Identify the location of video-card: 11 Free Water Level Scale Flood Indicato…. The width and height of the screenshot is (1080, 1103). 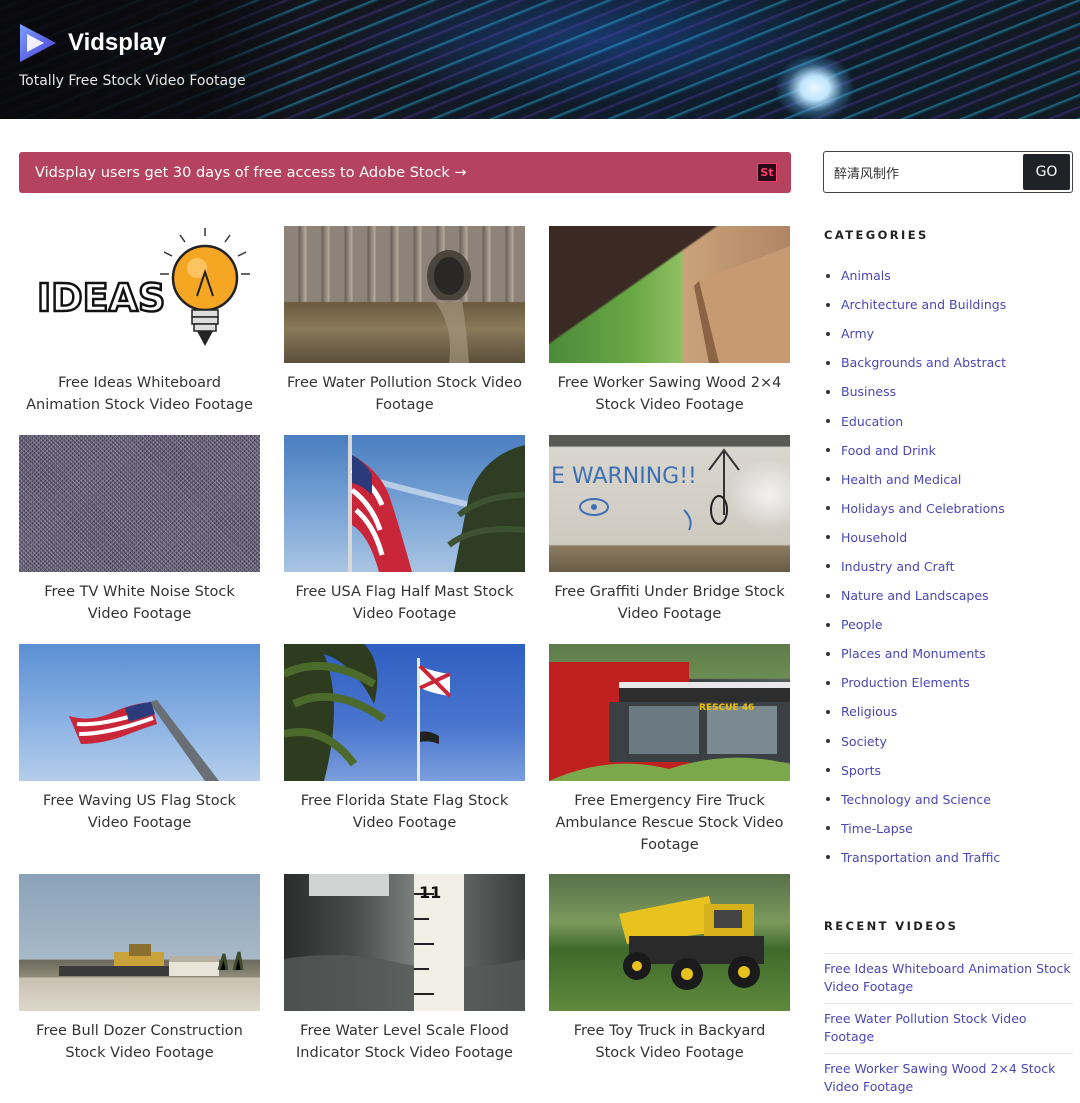
(404, 969).